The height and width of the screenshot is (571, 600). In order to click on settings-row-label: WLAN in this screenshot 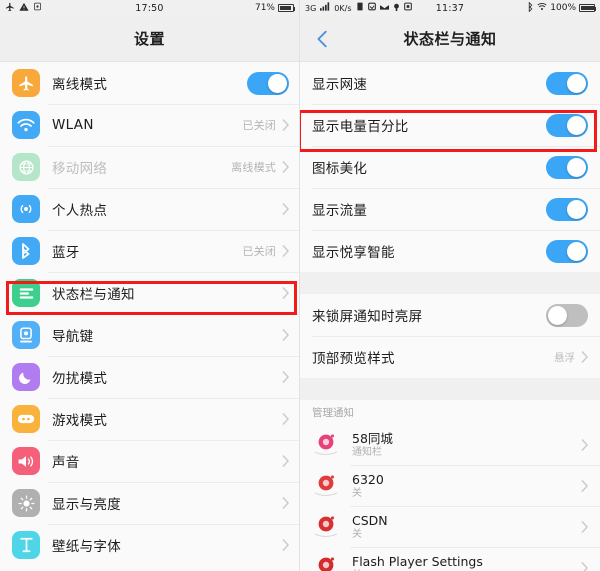, I will do `click(73, 125)`.